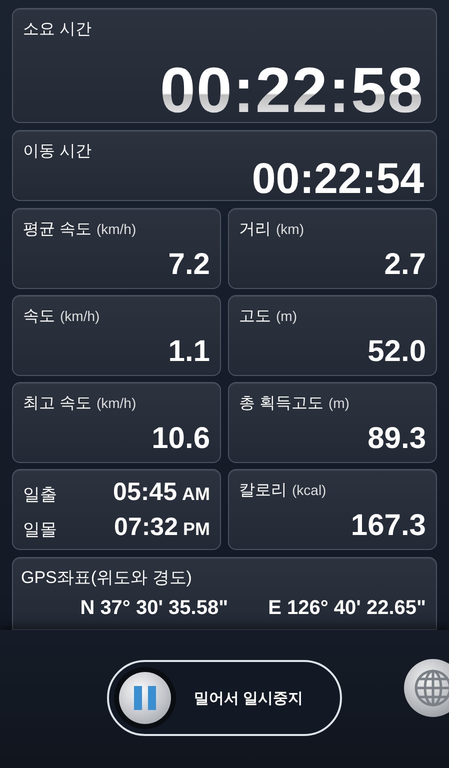  I want to click on card-label: 이동 시간, so click(57, 152).